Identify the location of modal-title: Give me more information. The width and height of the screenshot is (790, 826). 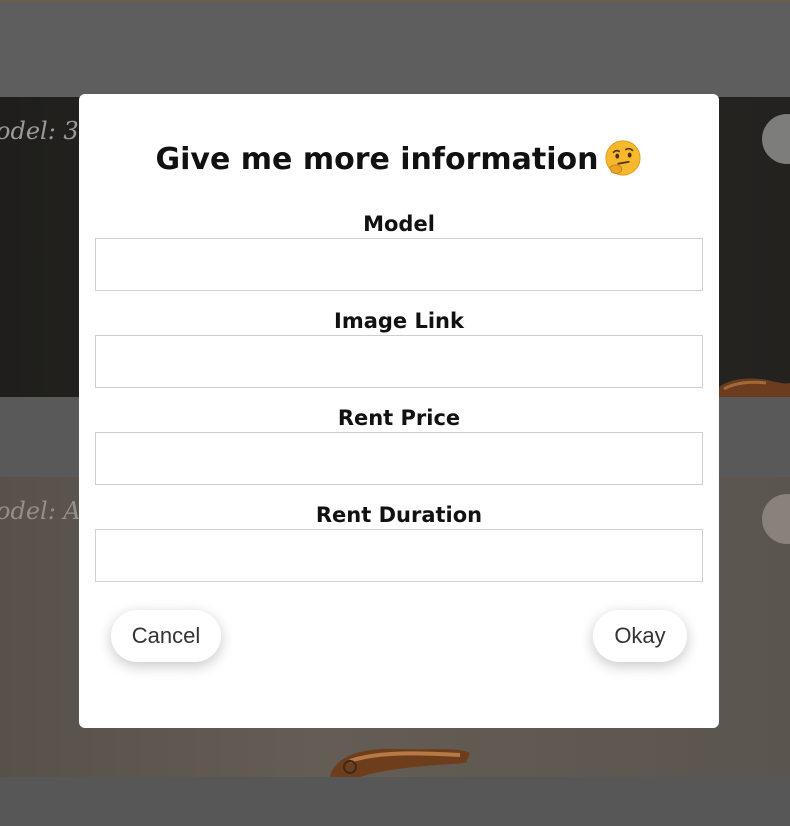
(399, 160).